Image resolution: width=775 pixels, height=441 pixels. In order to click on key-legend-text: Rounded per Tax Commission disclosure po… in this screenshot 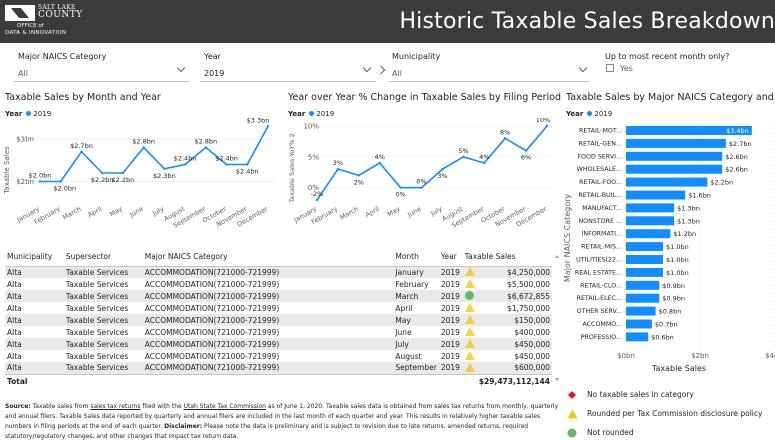, I will do `click(675, 413)`.